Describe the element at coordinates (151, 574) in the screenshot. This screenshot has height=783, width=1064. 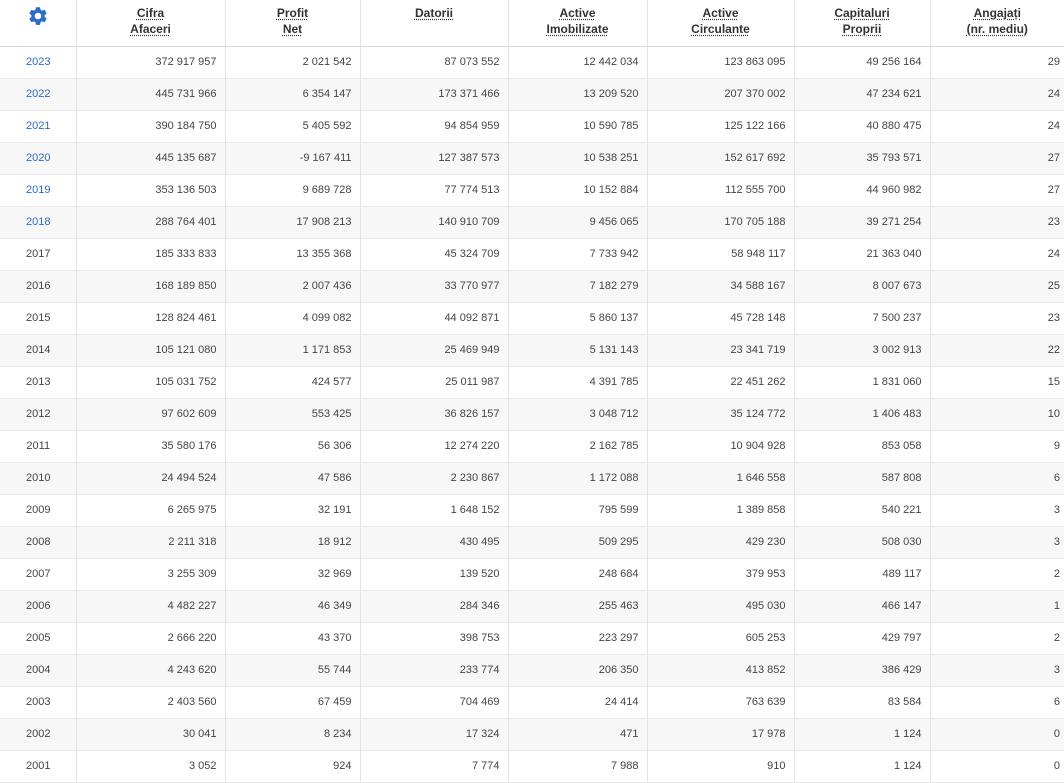
I see `value-cell: 3 255 309` at that location.